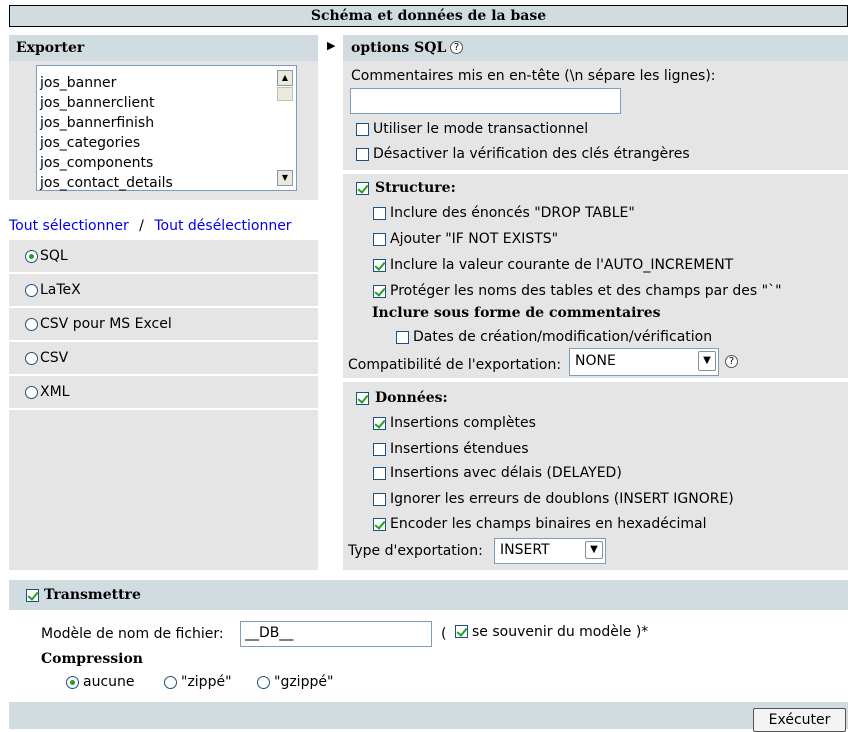 The width and height of the screenshot is (848, 732). Describe the element at coordinates (516, 313) in the screenshot. I see `as-comments-heading: Inclure sous forme de commentaires` at that location.